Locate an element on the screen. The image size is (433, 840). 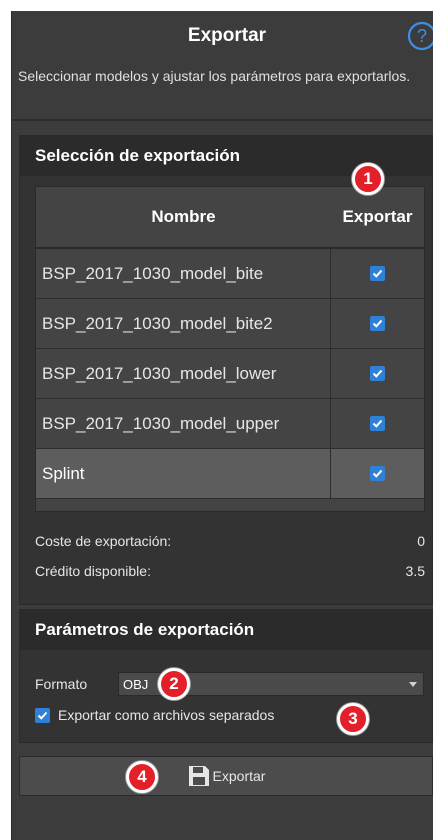
table-row: BSP_2017_1030_model_bite is located at coordinates (230, 274).